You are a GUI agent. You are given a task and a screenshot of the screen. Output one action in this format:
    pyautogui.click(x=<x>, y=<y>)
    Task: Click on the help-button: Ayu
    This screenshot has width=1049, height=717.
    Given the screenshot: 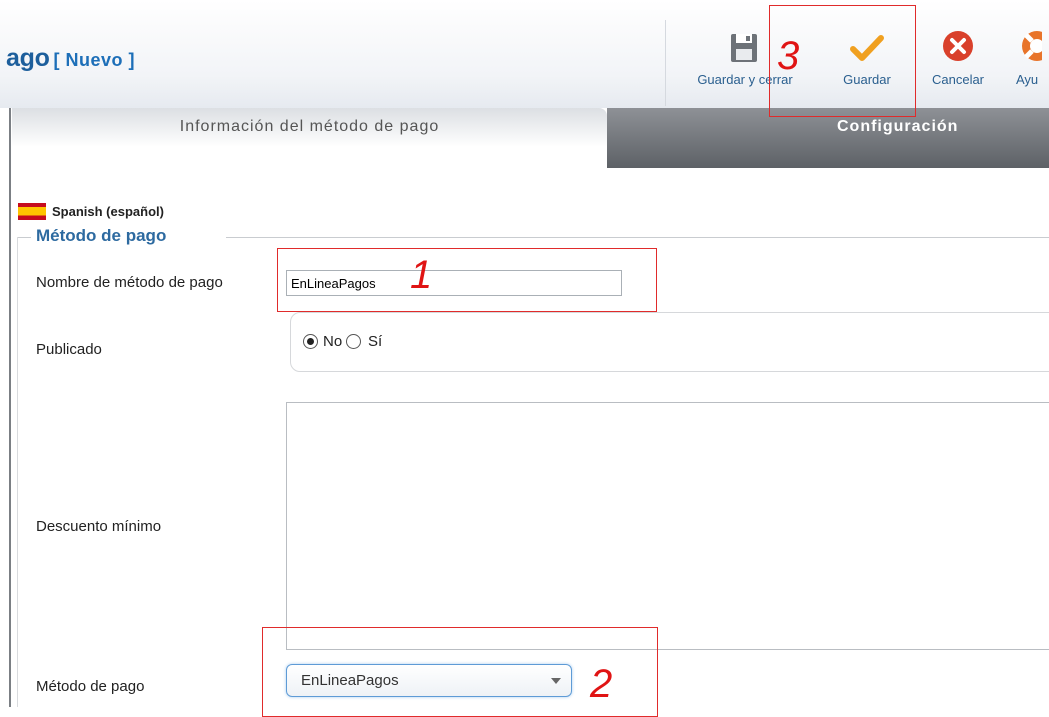 What is the action you would take?
    pyautogui.click(x=1028, y=63)
    